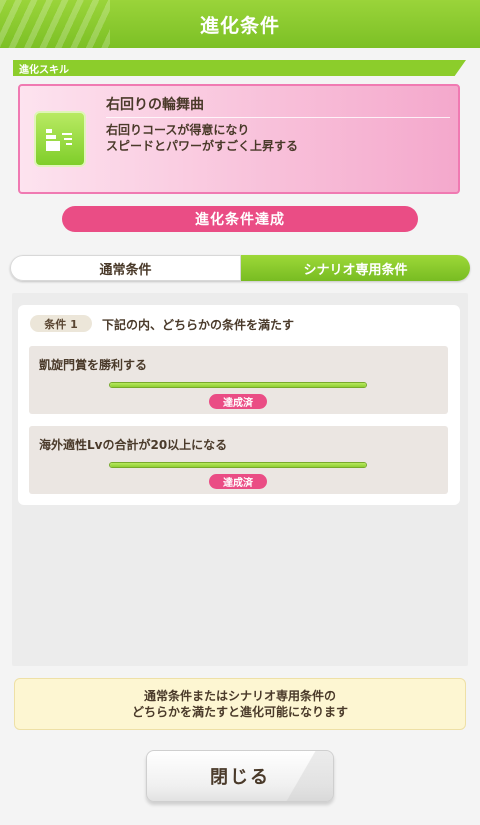 The height and width of the screenshot is (825, 480). I want to click on requirement-text: 凱旋門賞を勝利する, so click(93, 365).